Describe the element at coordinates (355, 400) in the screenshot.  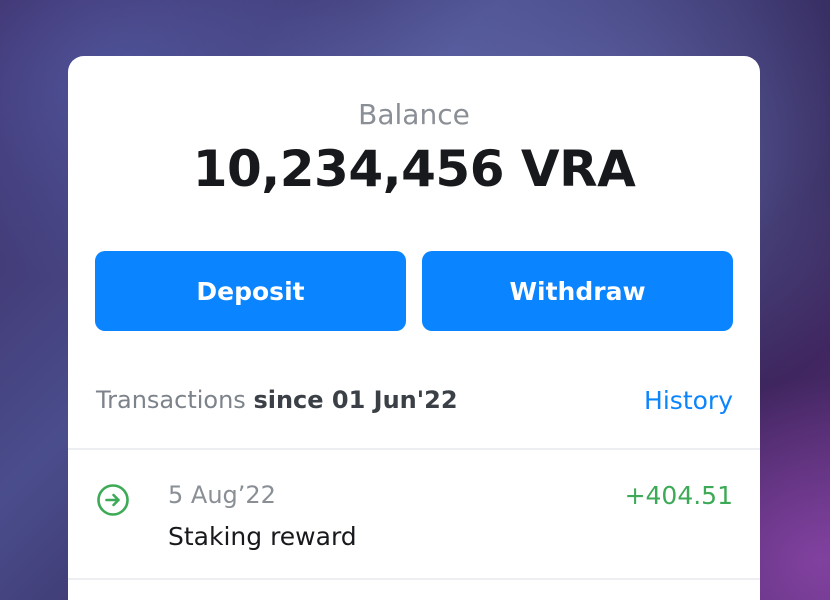
I see `transactions-header-since: since 01 Jun'22` at that location.